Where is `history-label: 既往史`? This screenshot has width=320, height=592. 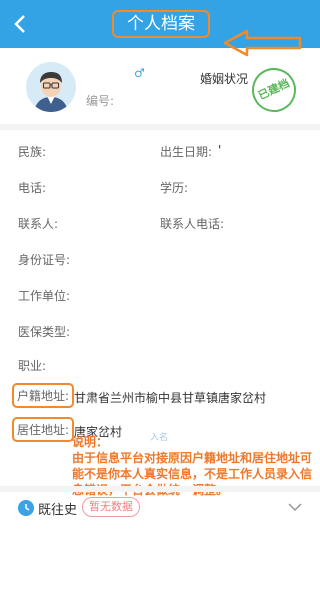
history-label: 既往史 is located at coordinates (58, 510).